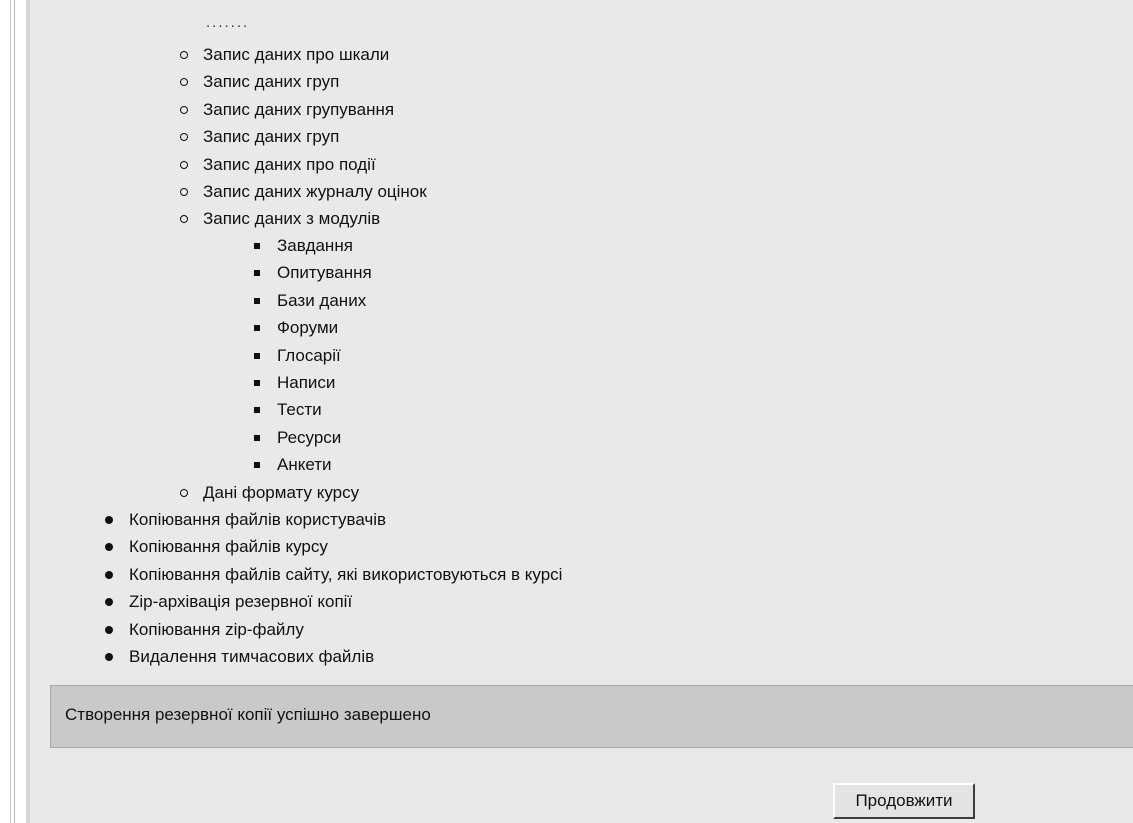  I want to click on list-item: Запис даних про шкали, so click(301, 54).